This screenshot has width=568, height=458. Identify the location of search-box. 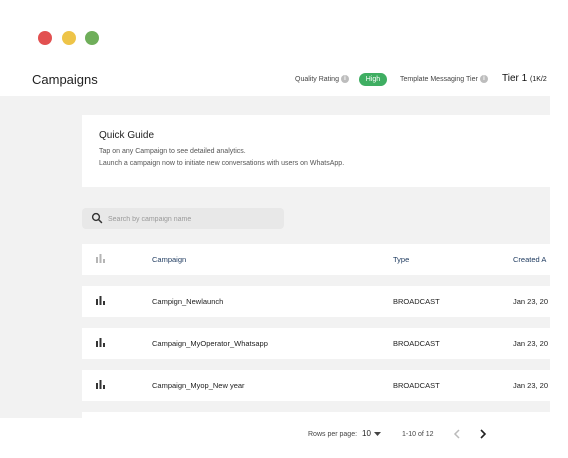
(183, 218).